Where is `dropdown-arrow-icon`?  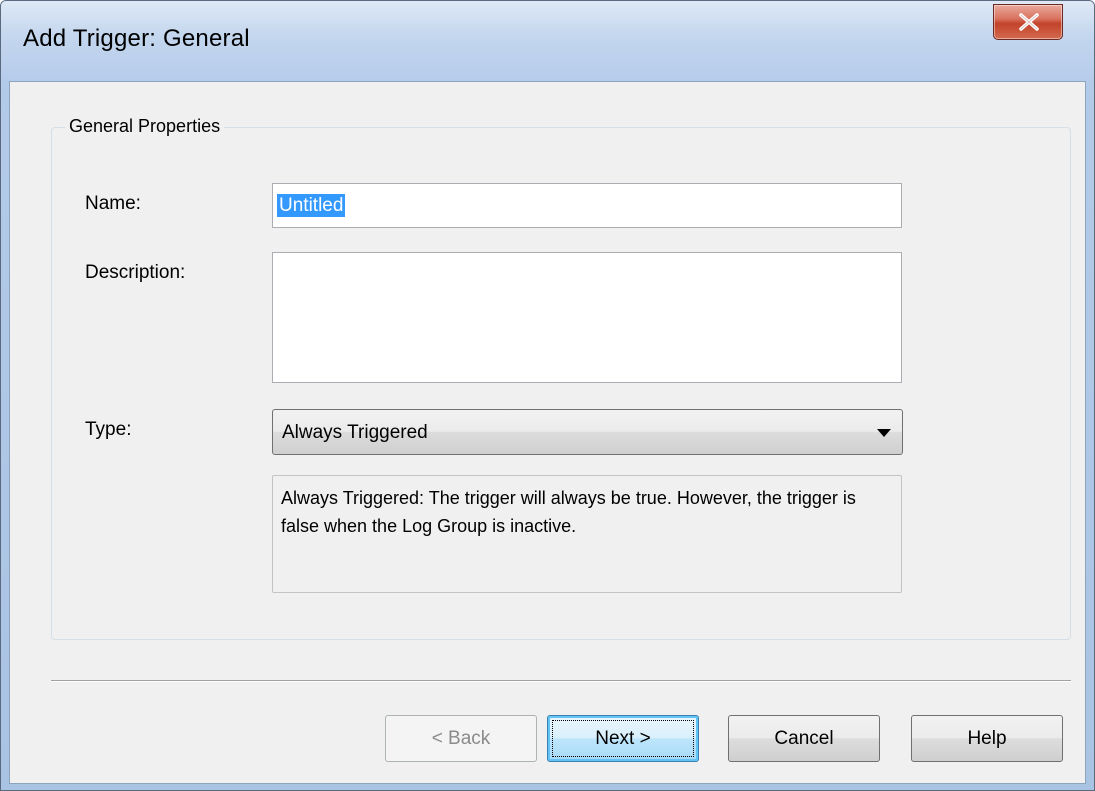
dropdown-arrow-icon is located at coordinates (884, 433).